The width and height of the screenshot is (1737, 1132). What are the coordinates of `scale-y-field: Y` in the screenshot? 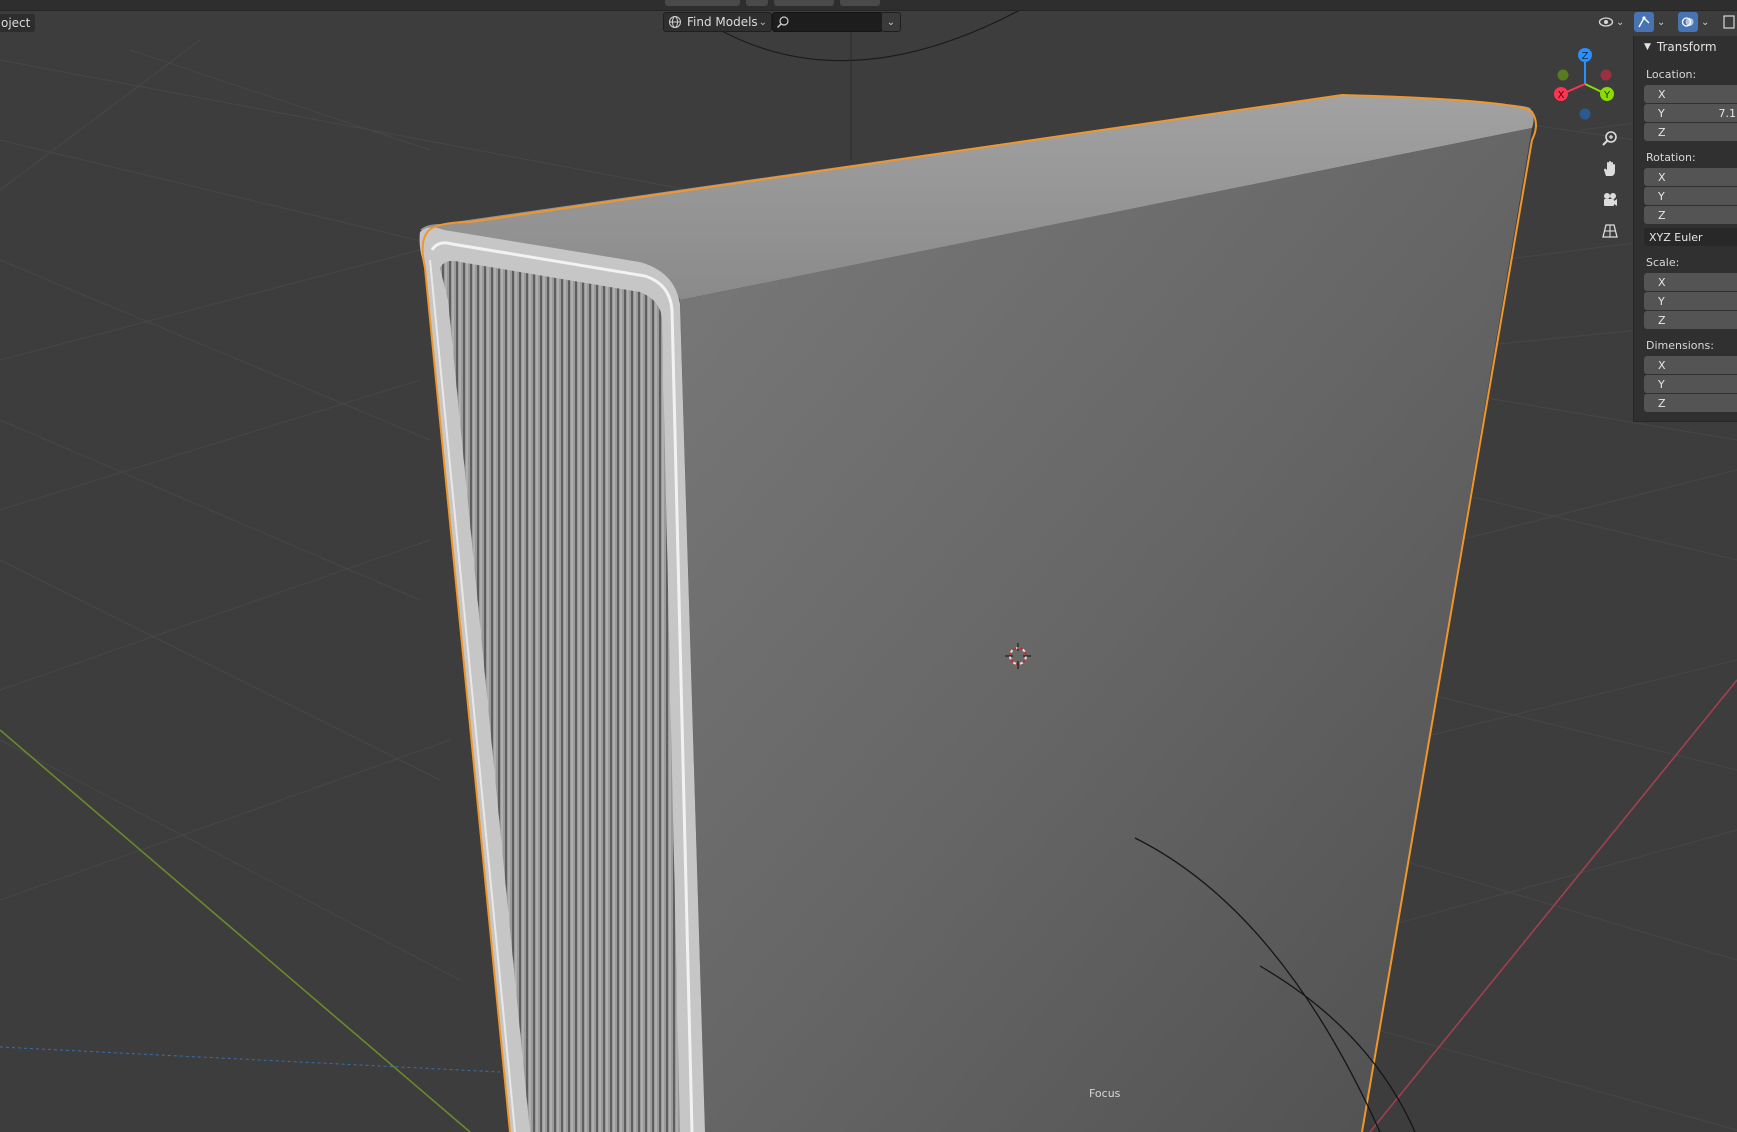 It's located at (1690, 301).